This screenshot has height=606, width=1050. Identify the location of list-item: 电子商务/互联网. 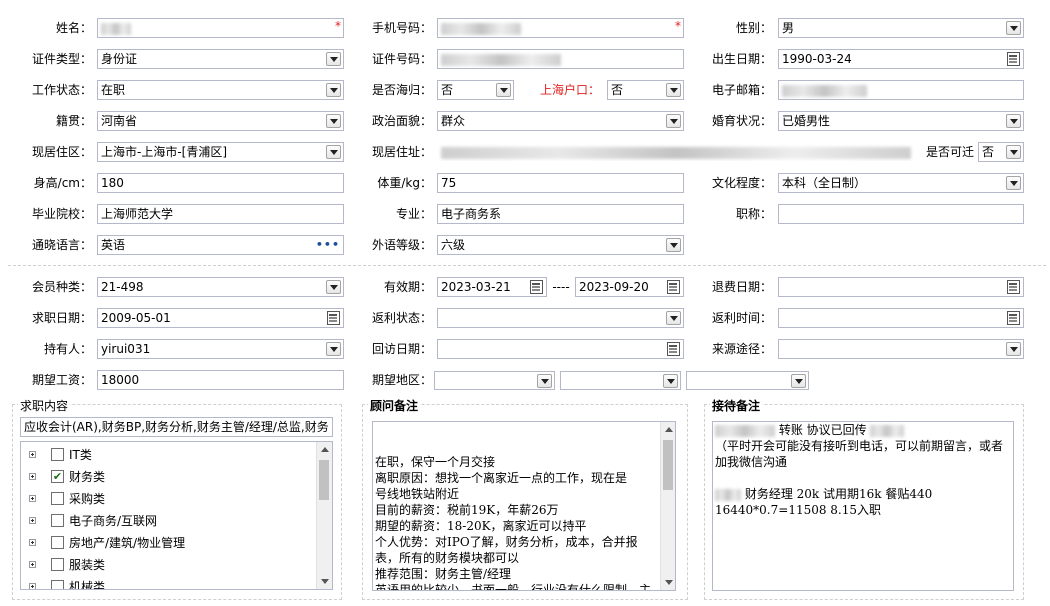
(170, 521).